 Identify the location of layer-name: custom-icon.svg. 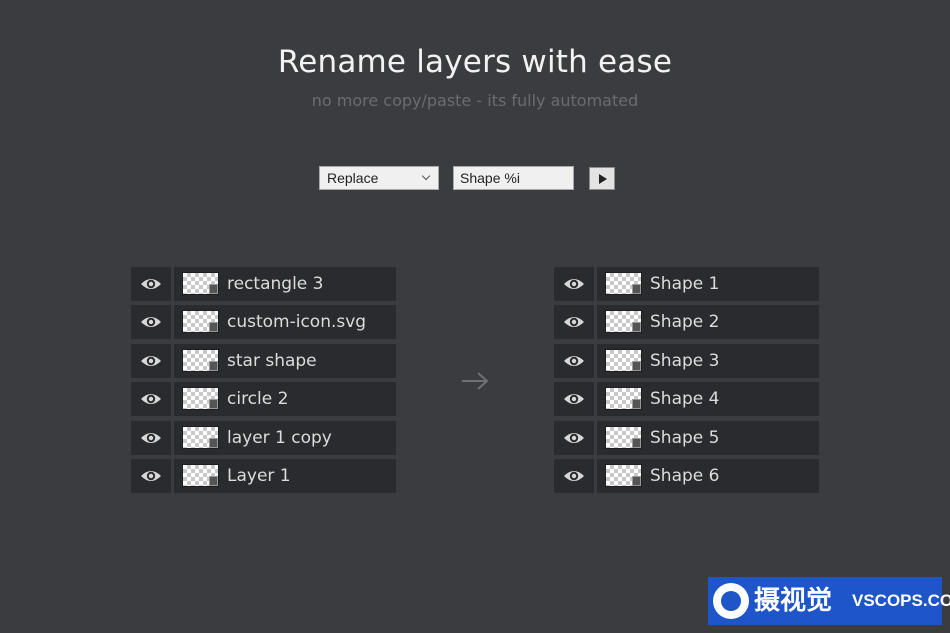
(297, 322).